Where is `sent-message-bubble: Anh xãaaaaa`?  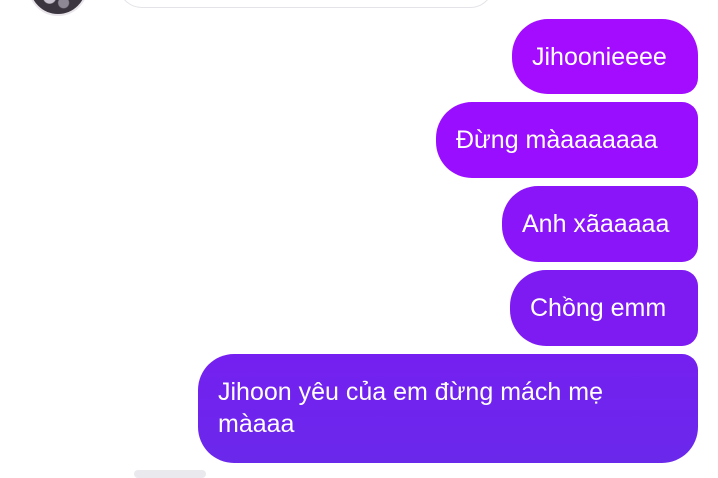 sent-message-bubble: Anh xãaaaaa is located at coordinates (600, 224).